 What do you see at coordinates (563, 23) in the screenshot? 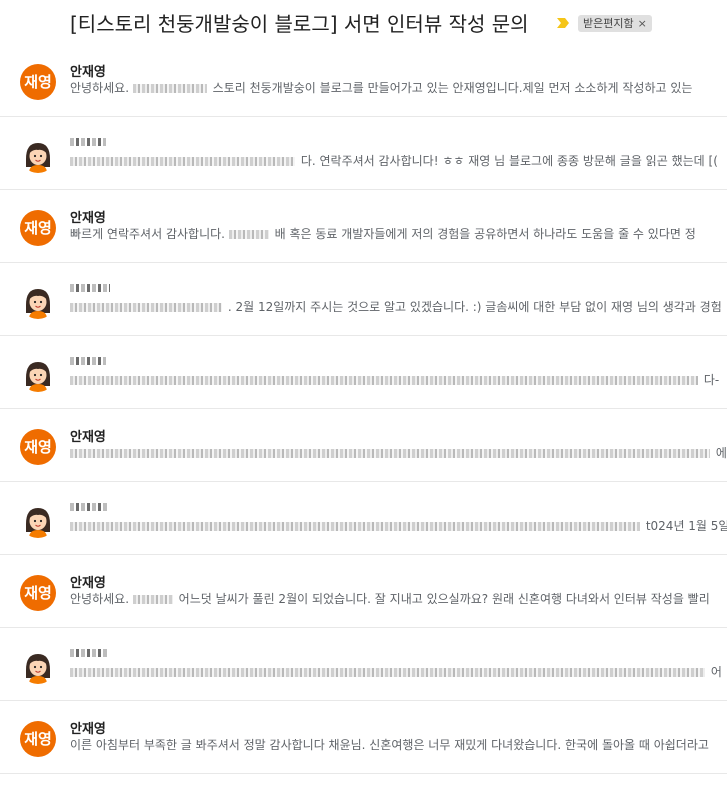
I see `important-marker-icon` at bounding box center [563, 23].